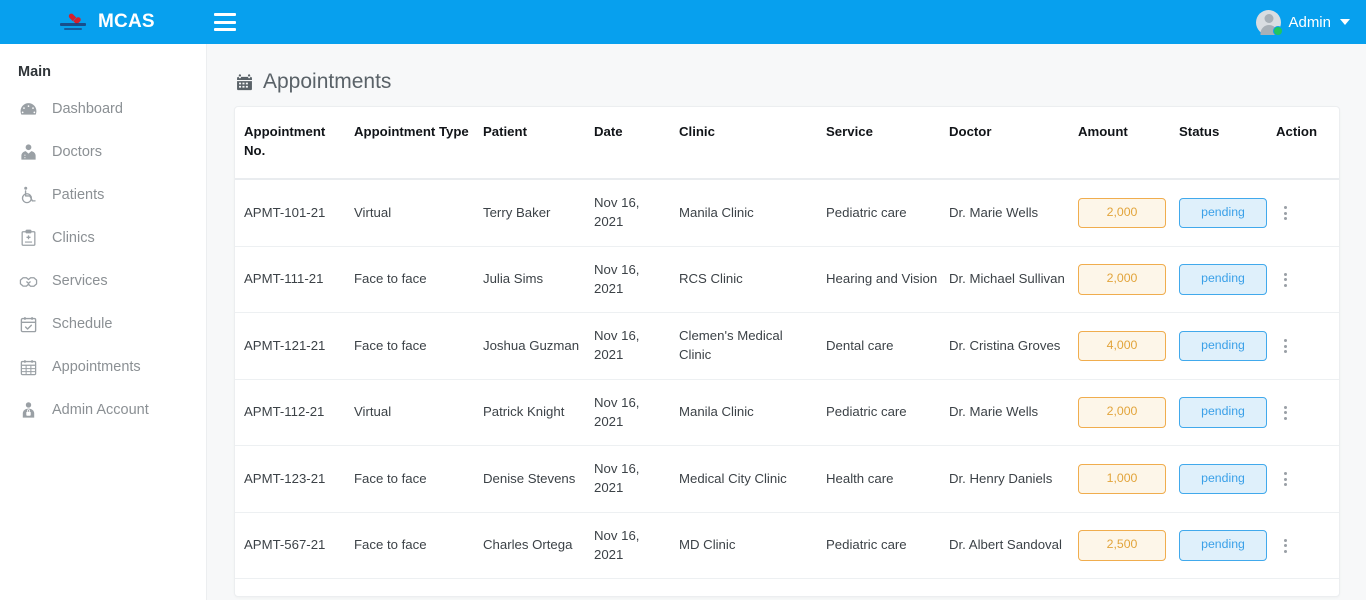  I want to click on cell-doctor: Dr. Marie Wells, so click(1013, 413).